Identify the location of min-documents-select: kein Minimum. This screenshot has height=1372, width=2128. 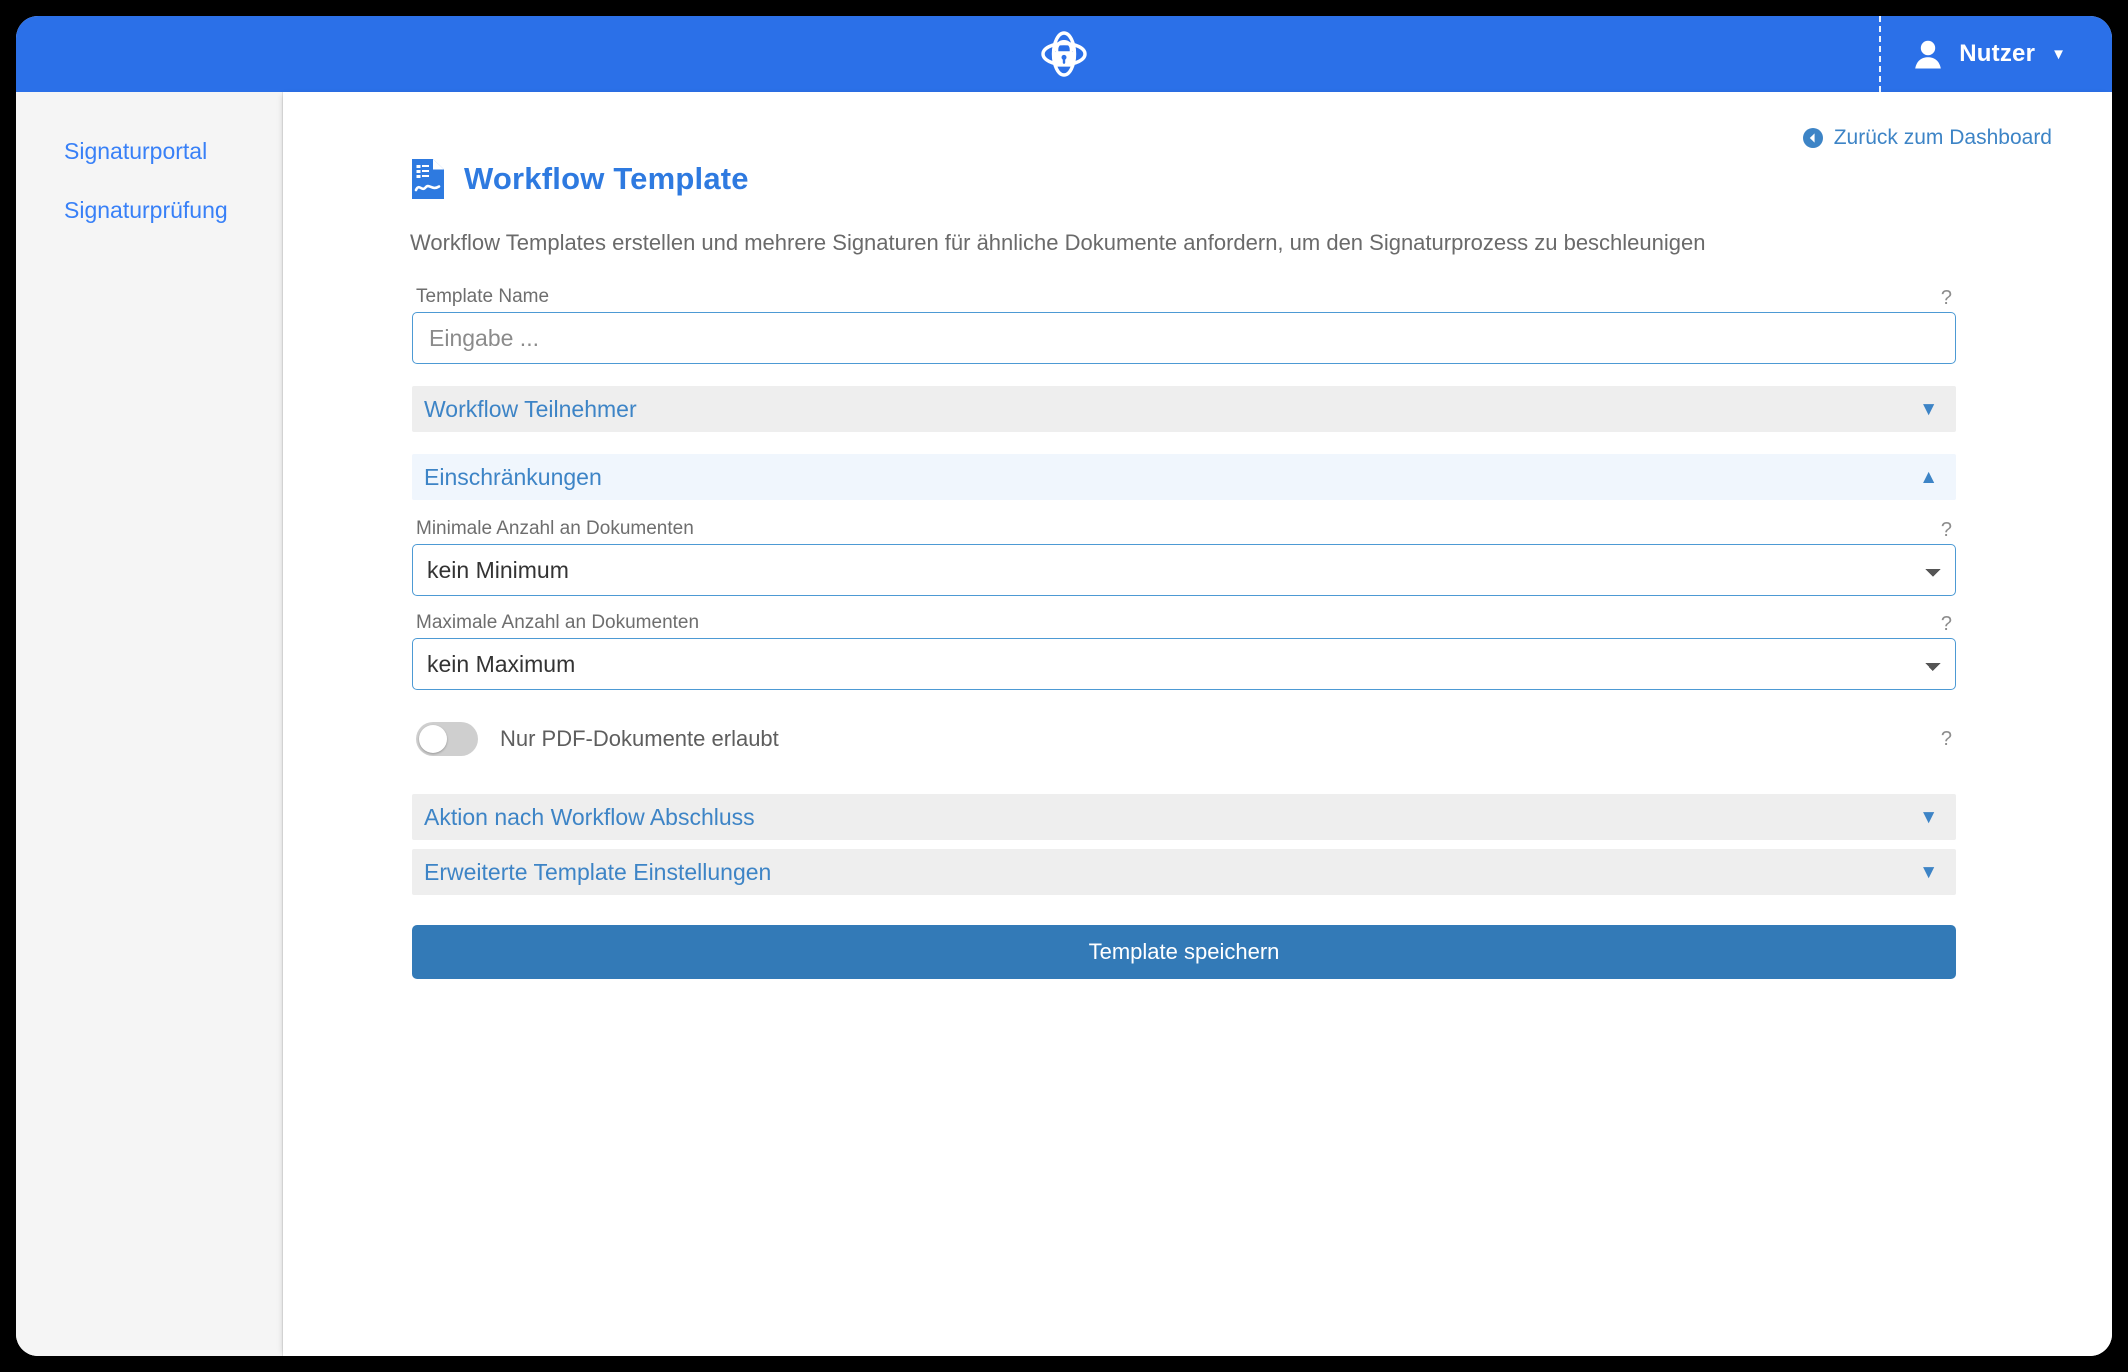
(1184, 570).